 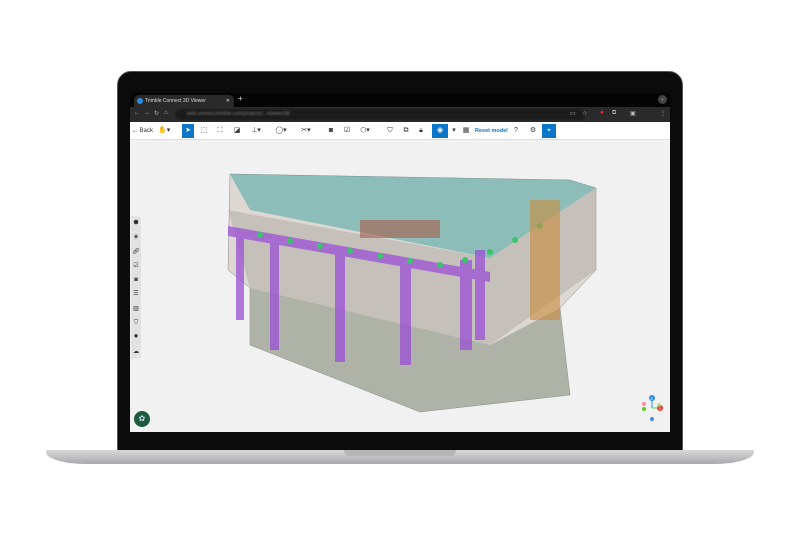 I want to click on tab-title: Trimble Connect 3D Viewer, so click(x=175, y=101).